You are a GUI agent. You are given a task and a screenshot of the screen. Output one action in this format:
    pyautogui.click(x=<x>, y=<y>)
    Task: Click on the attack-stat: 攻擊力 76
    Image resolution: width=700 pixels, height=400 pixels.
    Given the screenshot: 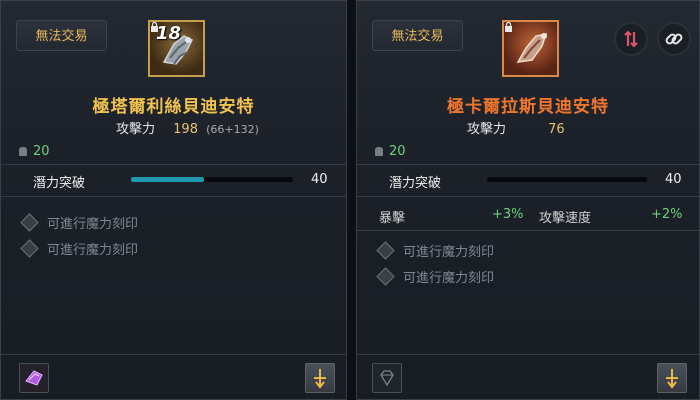 What is the action you would take?
    pyautogui.click(x=516, y=127)
    